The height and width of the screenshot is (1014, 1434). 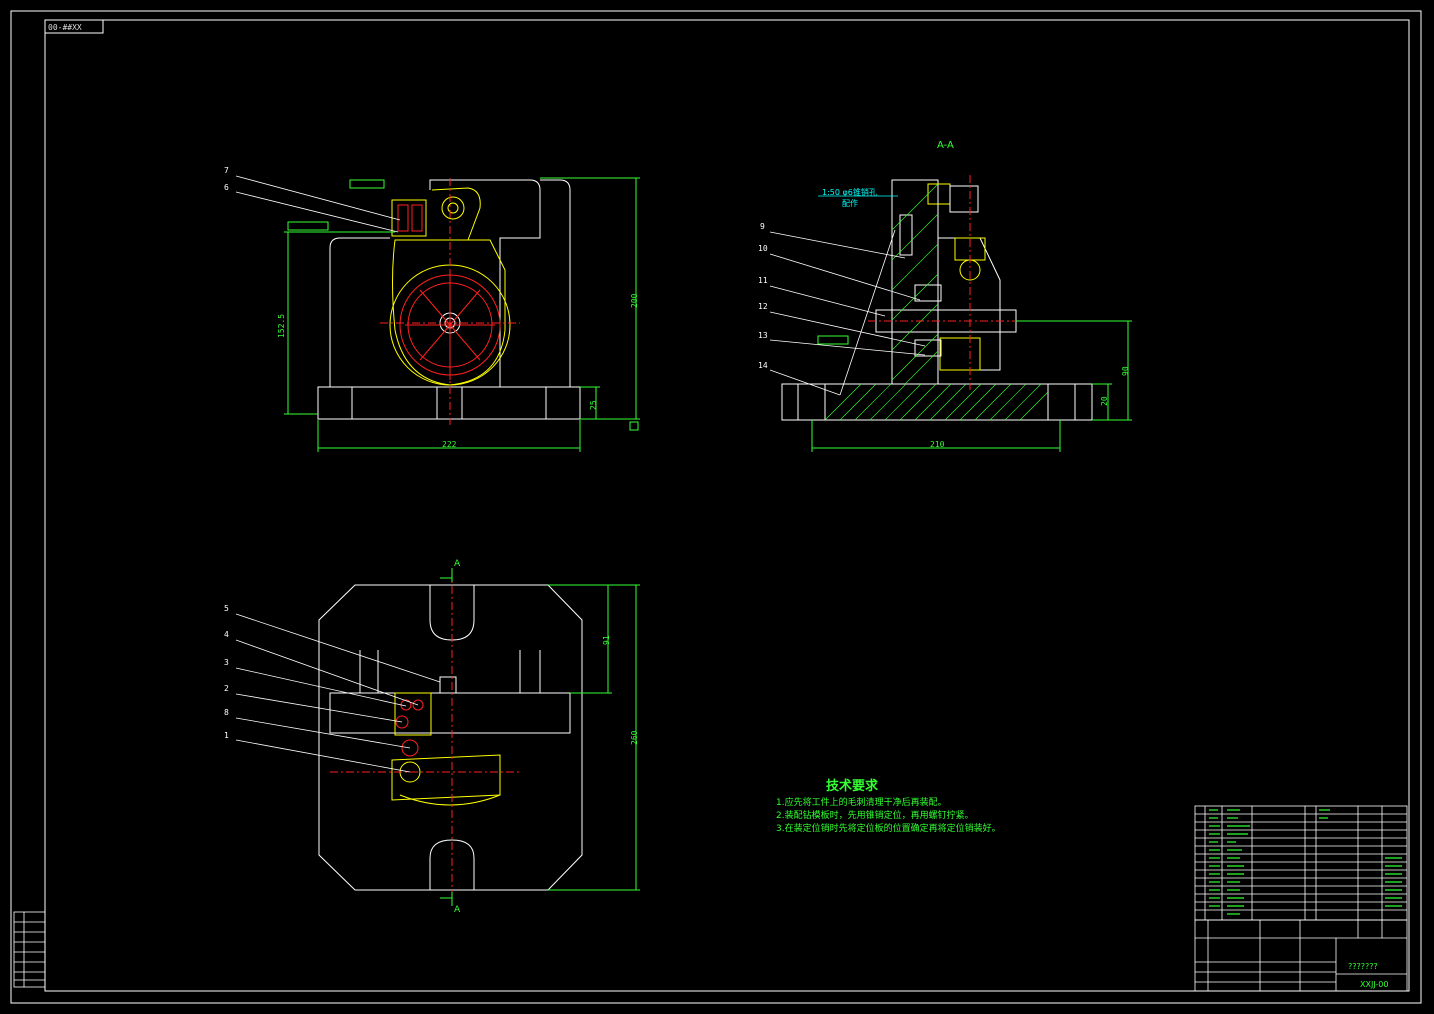 What do you see at coordinates (1104, 401) in the screenshot?
I see `dim-section-base: 20` at bounding box center [1104, 401].